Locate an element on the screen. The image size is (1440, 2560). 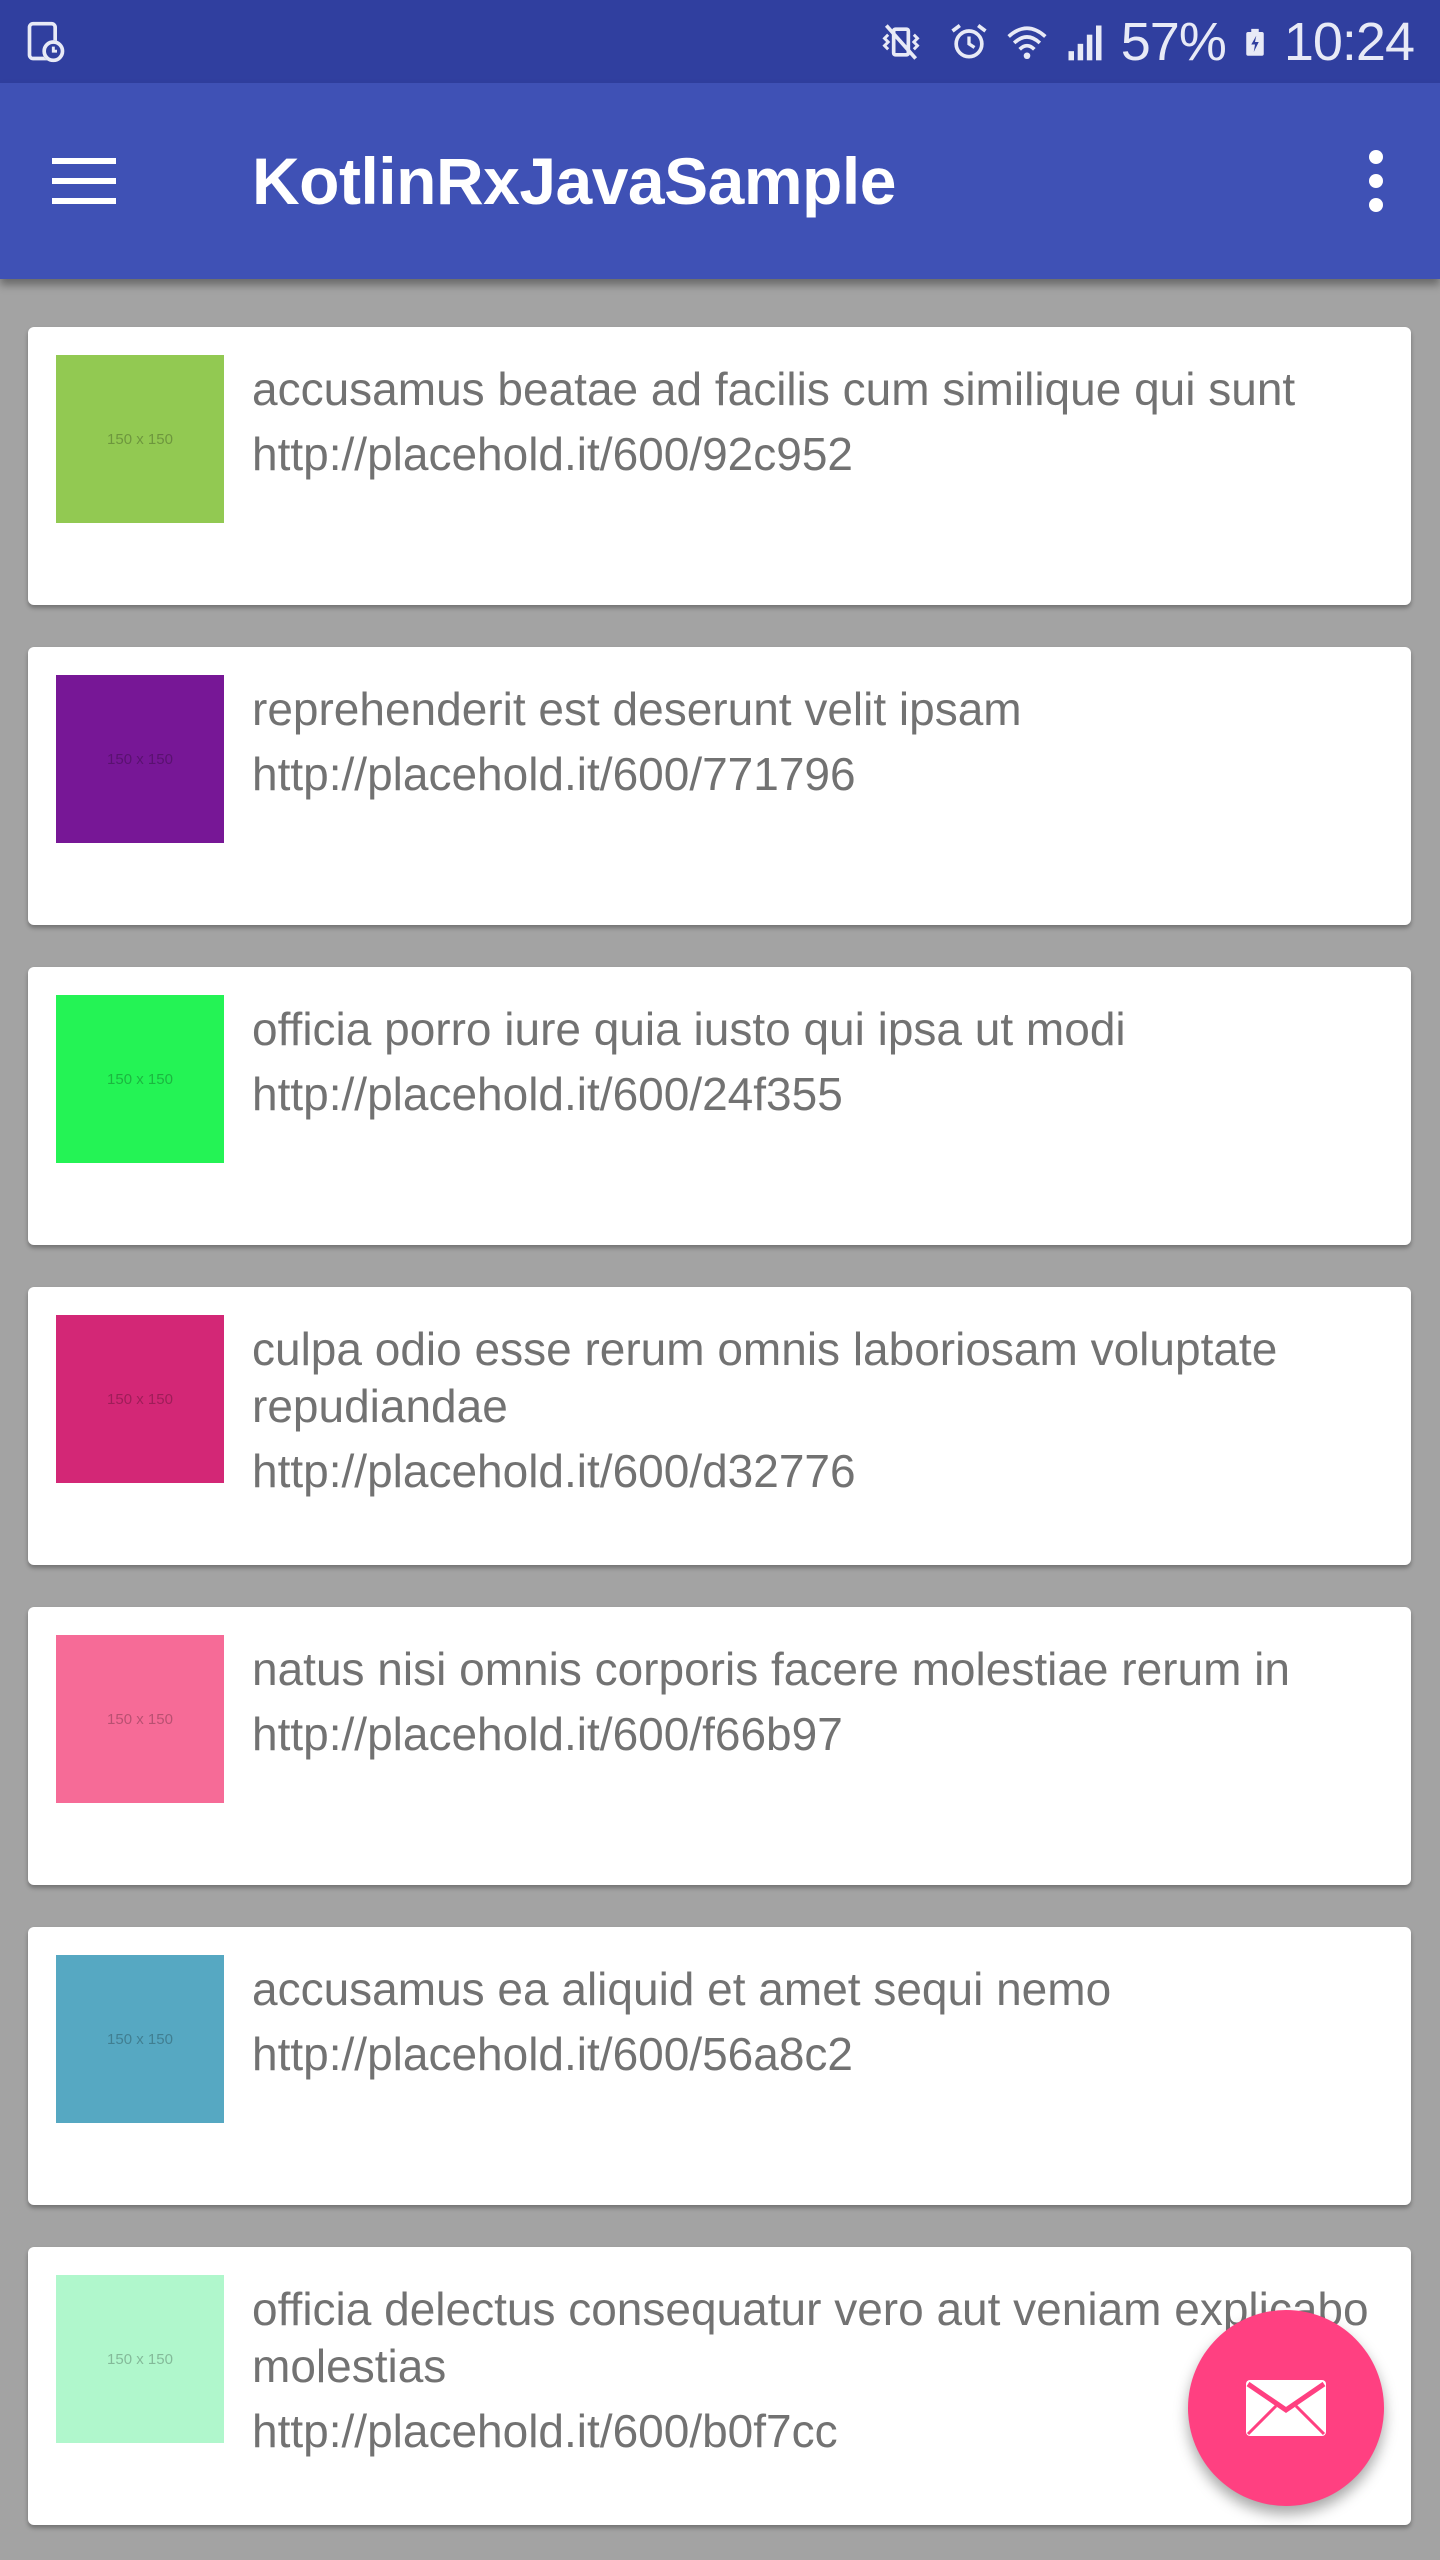
item-url: http://placehold.it/600/92c952 is located at coordinates (553, 454).